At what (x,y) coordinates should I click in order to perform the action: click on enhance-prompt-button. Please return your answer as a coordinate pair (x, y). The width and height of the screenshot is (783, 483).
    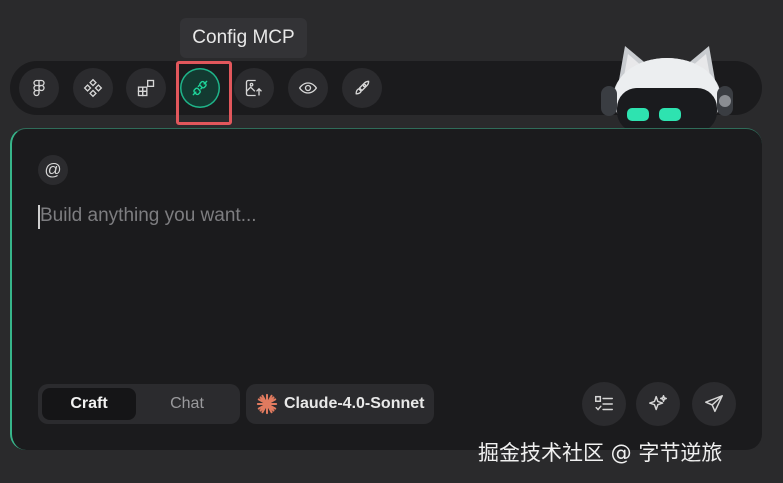
    Looking at the image, I should click on (658, 404).